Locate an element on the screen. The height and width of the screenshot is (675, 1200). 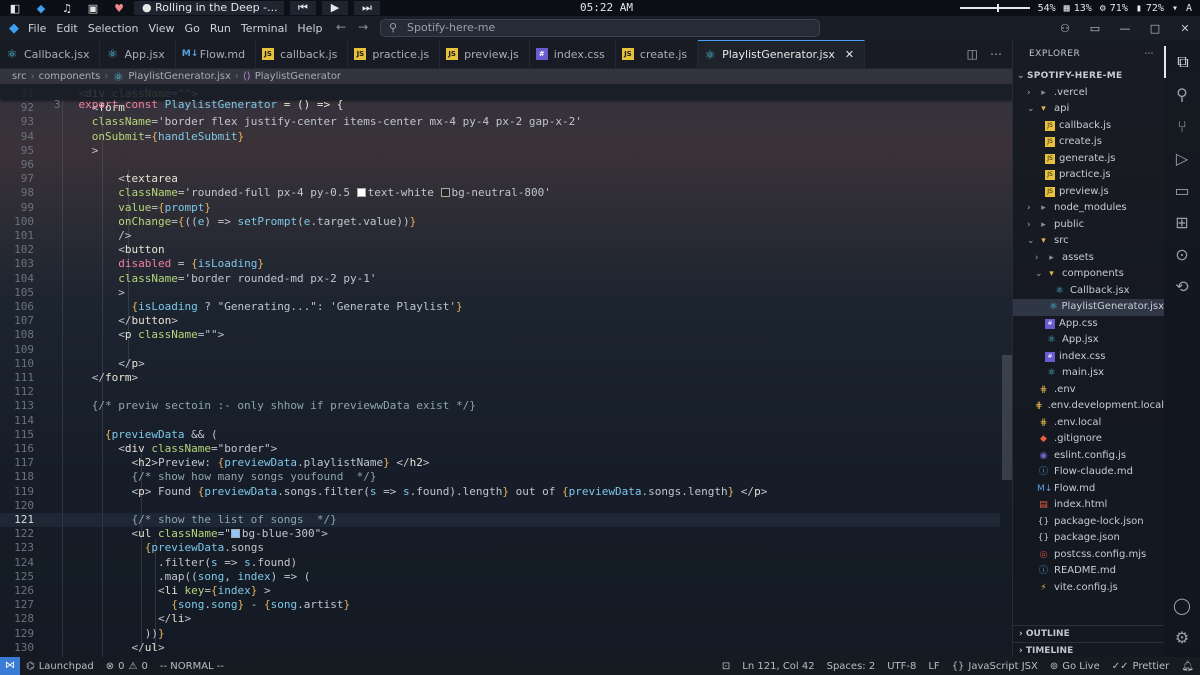
run-debug-icon: ▷ is located at coordinates (1182, 158).